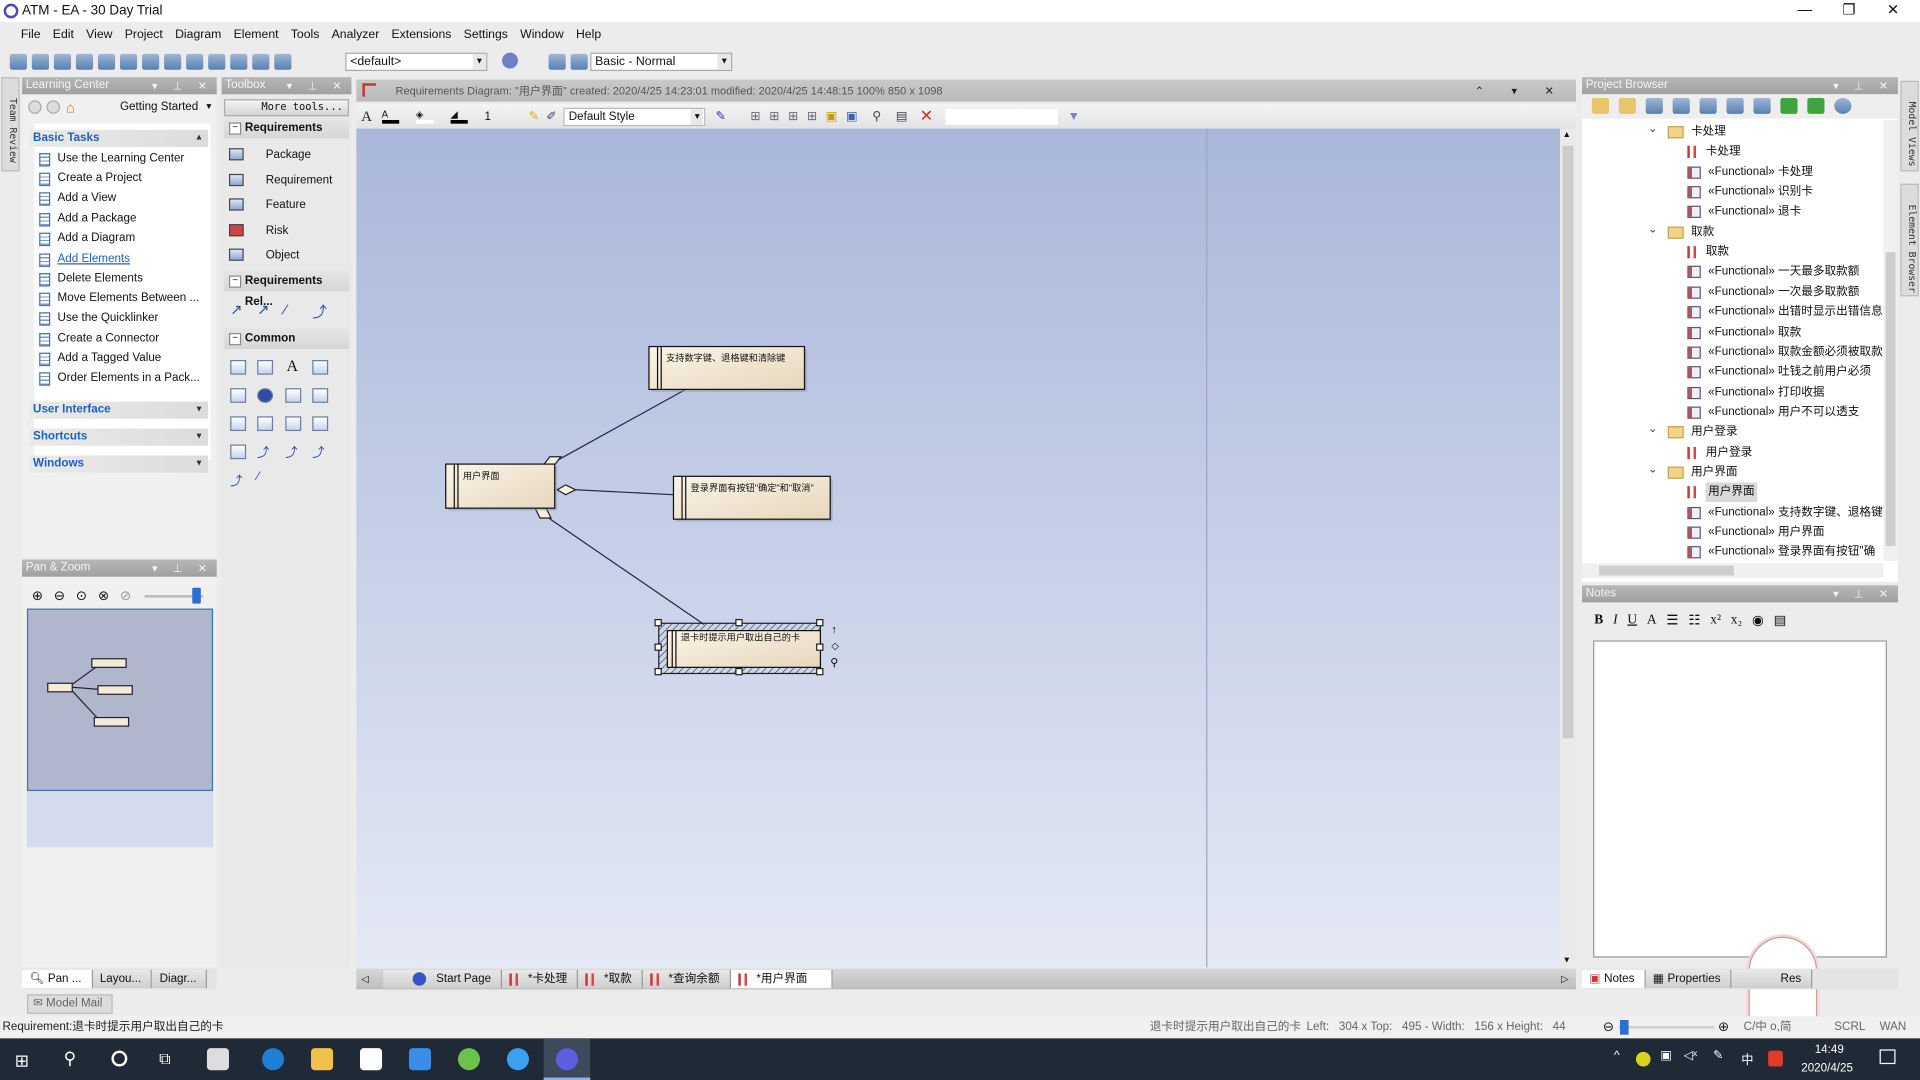 Image resolution: width=1920 pixels, height=1080 pixels. What do you see at coordinates (1687, 132) in the screenshot?
I see `tree-item-folder: ⌄ 卡处理` at bounding box center [1687, 132].